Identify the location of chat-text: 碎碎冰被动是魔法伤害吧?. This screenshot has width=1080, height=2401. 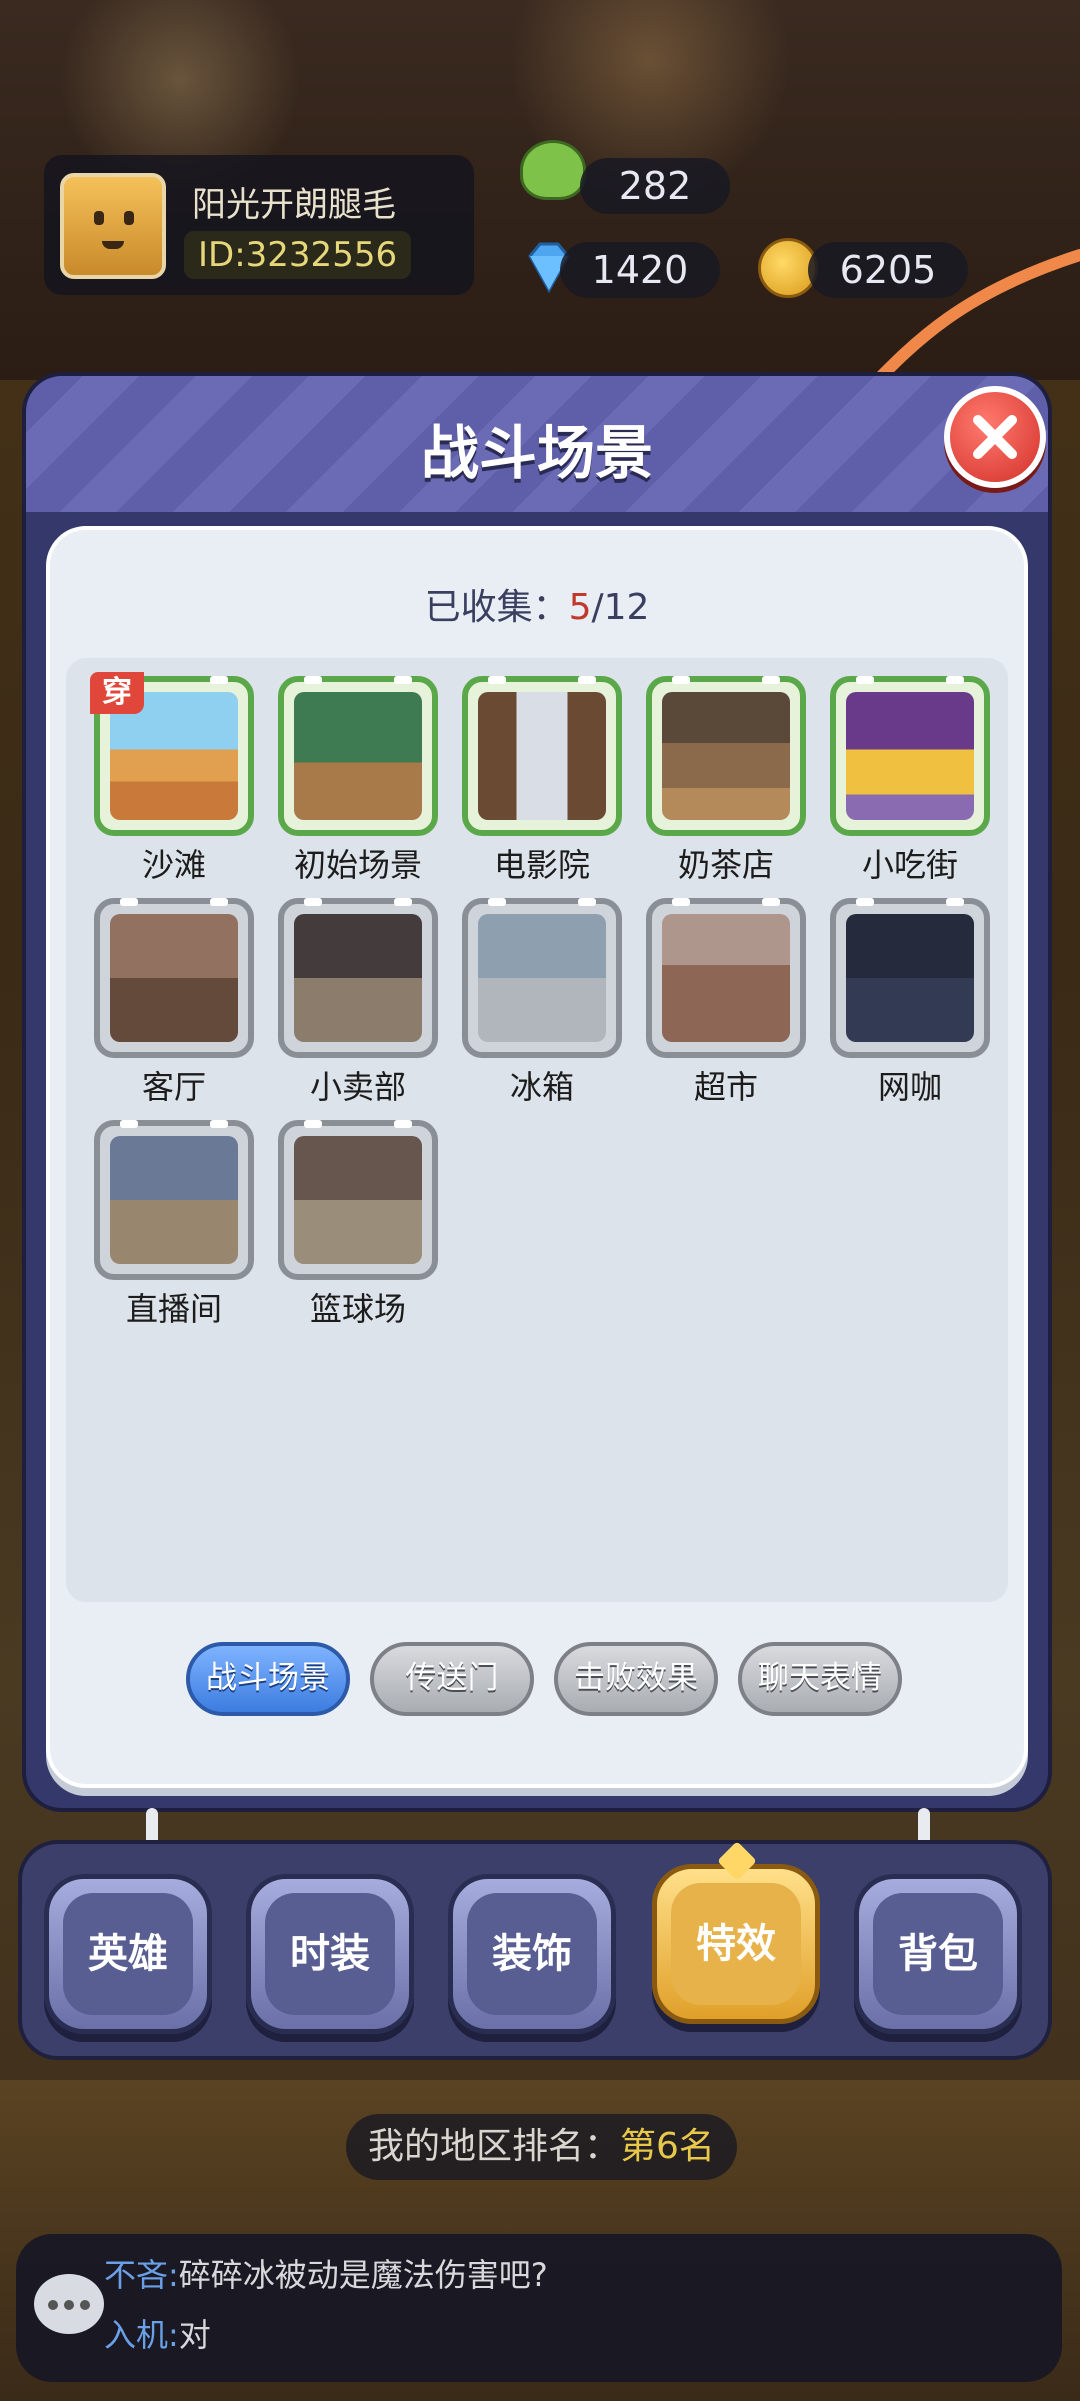
(363, 2275).